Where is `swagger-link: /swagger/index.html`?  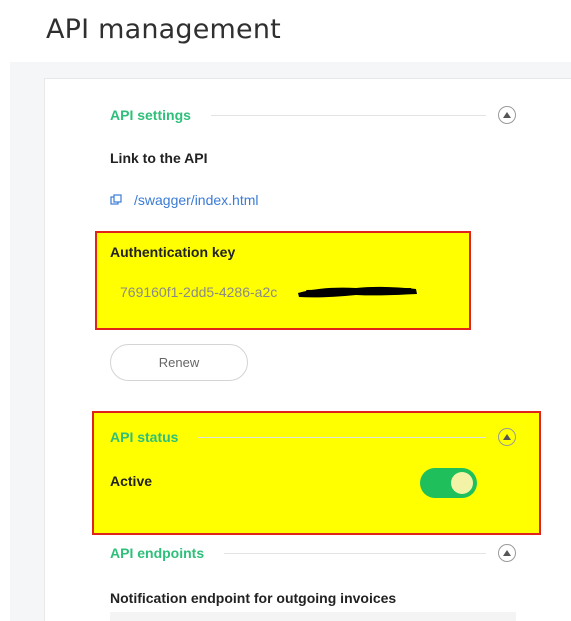
swagger-link: /swagger/index.html is located at coordinates (196, 200).